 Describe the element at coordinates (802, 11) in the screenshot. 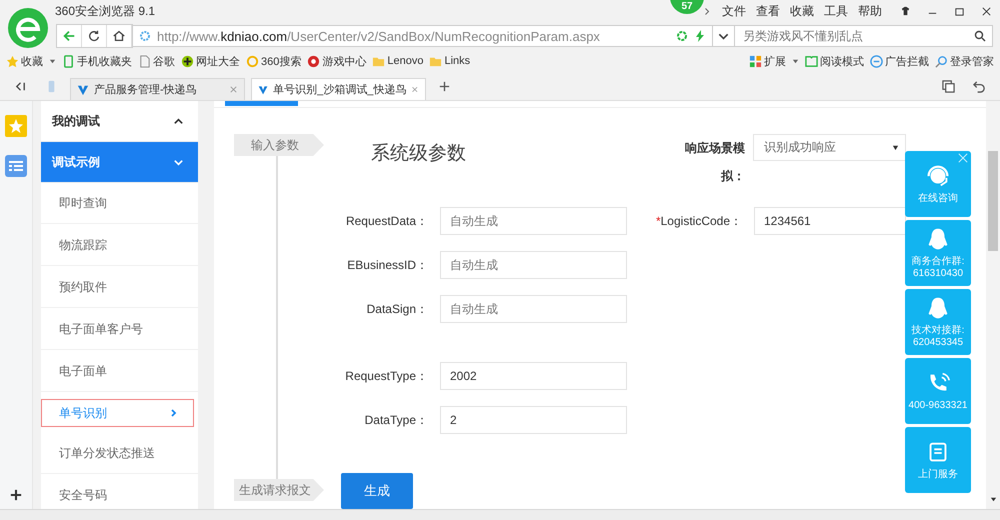

I see `menu-item: 收藏` at that location.